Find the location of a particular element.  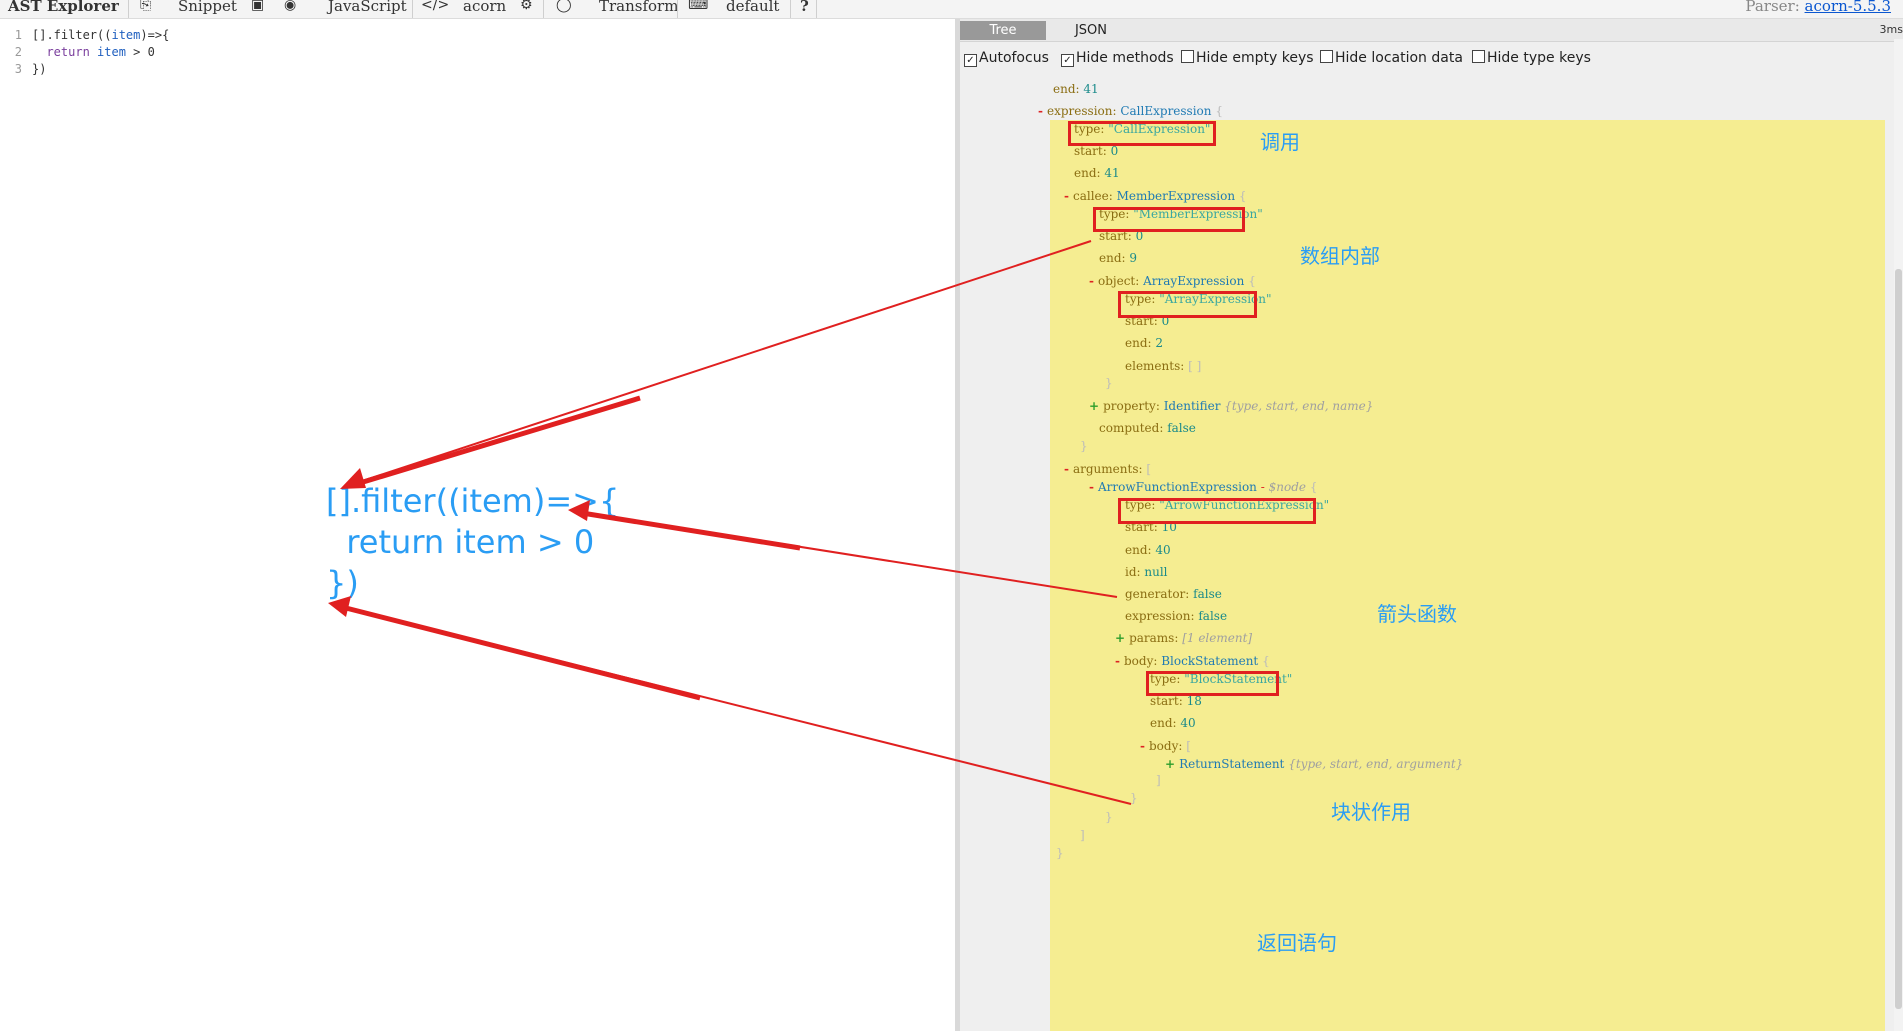

snippet-icon: ⎘ is located at coordinates (145, 6).